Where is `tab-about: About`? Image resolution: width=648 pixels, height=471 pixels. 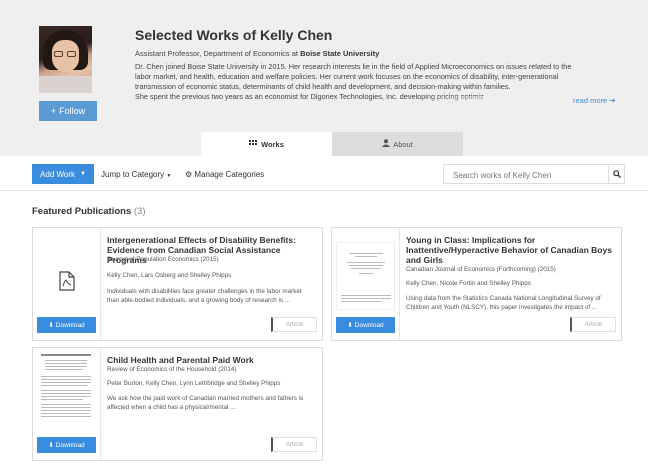
tab-about: About is located at coordinates (397, 144).